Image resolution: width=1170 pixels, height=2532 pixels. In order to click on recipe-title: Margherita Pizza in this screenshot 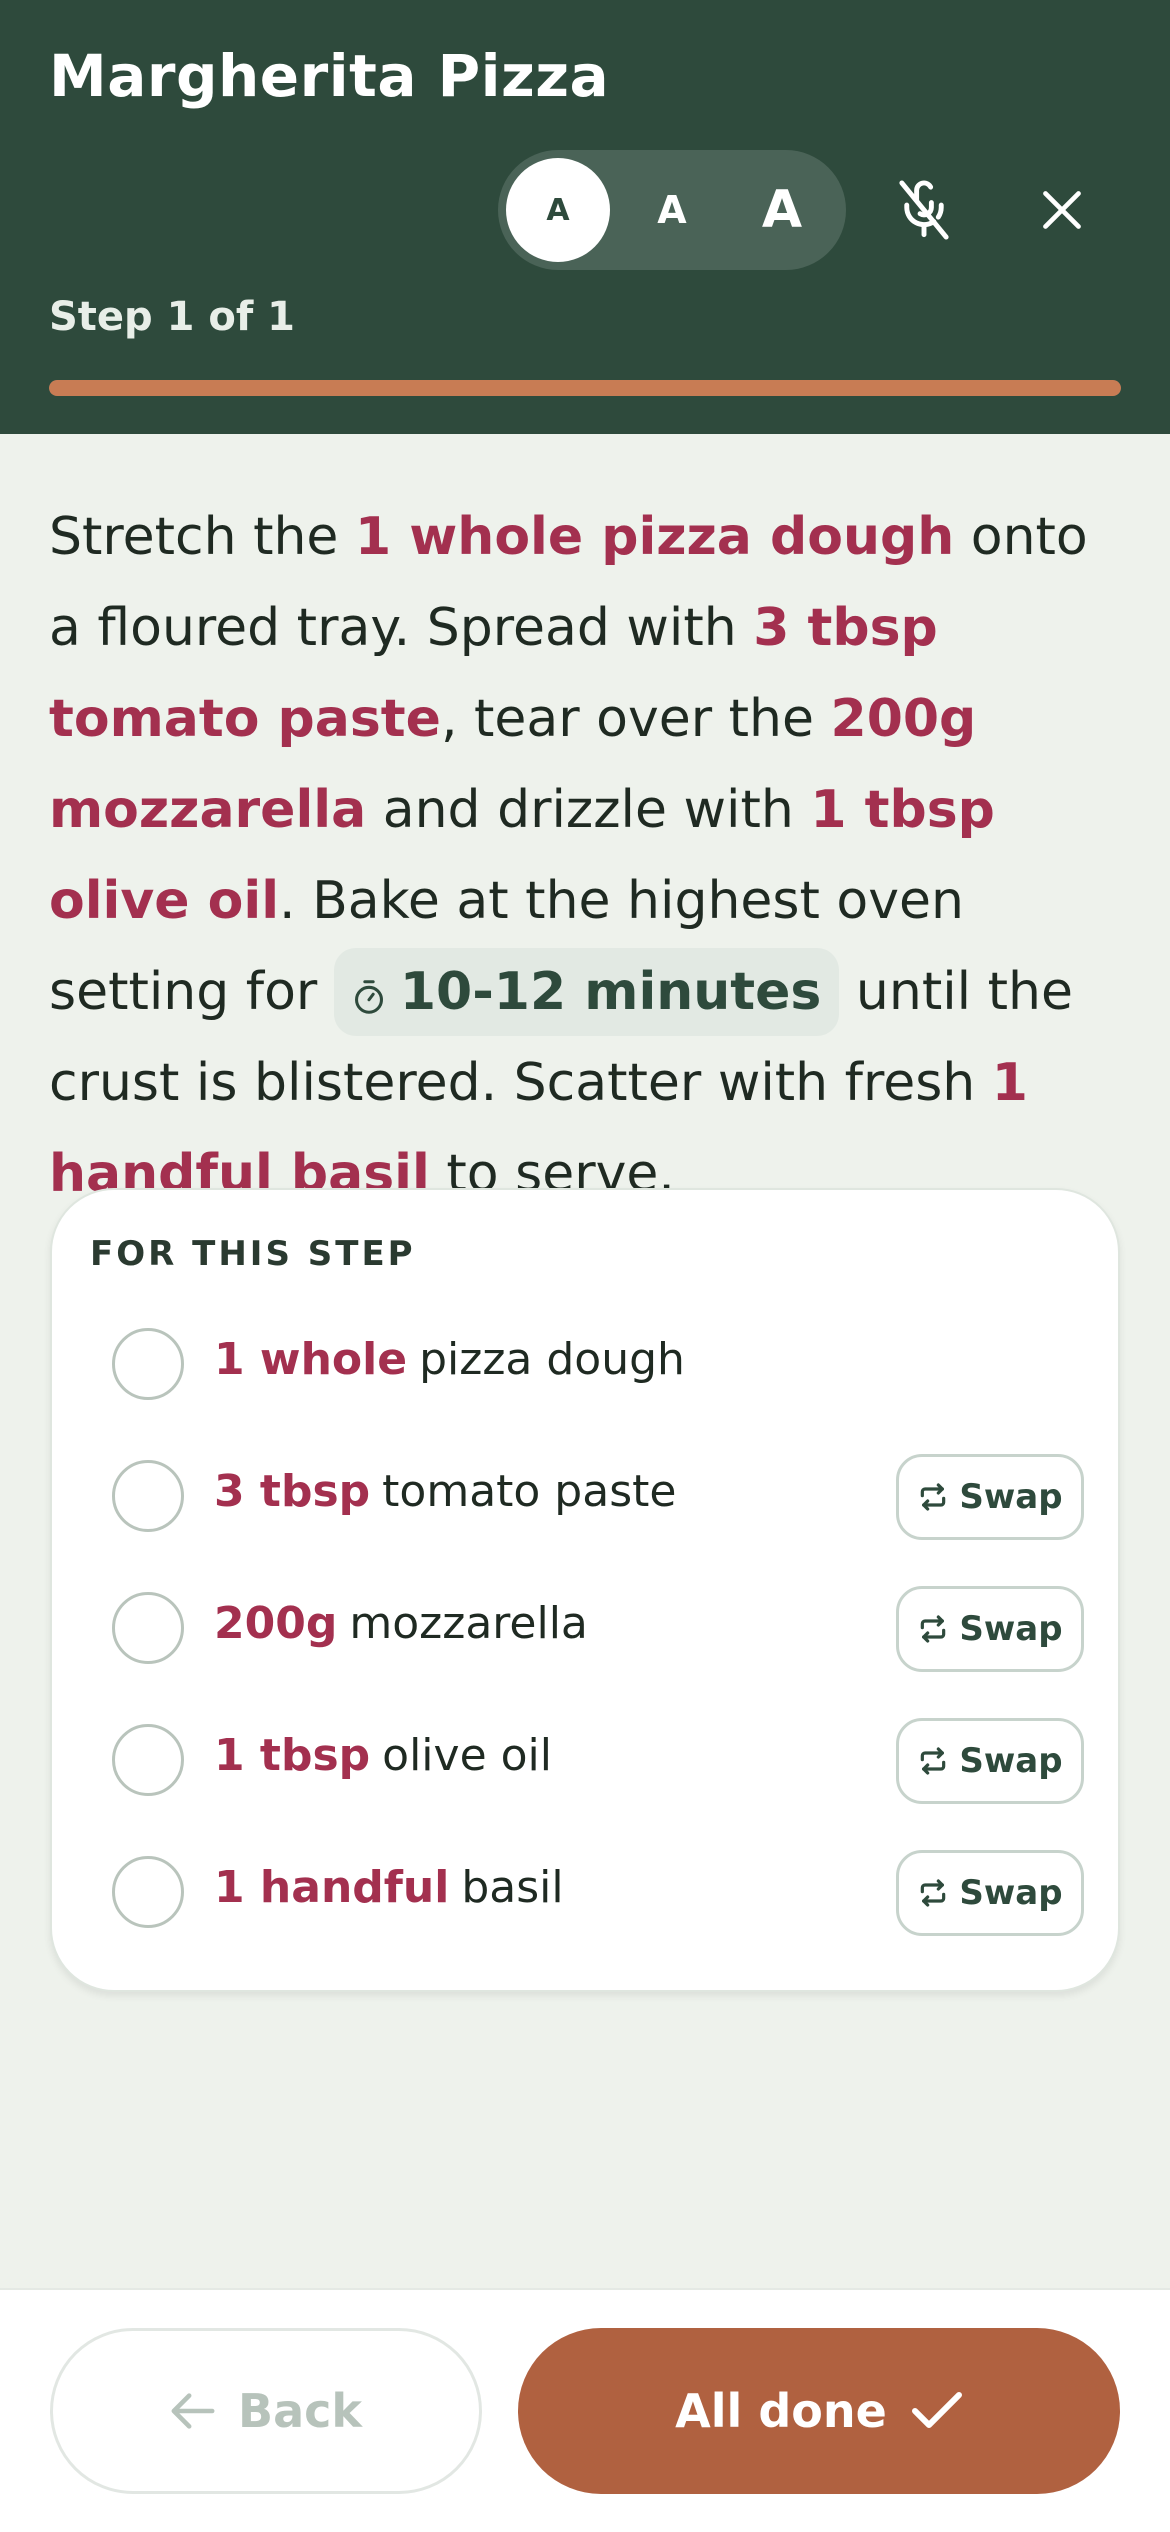, I will do `click(329, 76)`.